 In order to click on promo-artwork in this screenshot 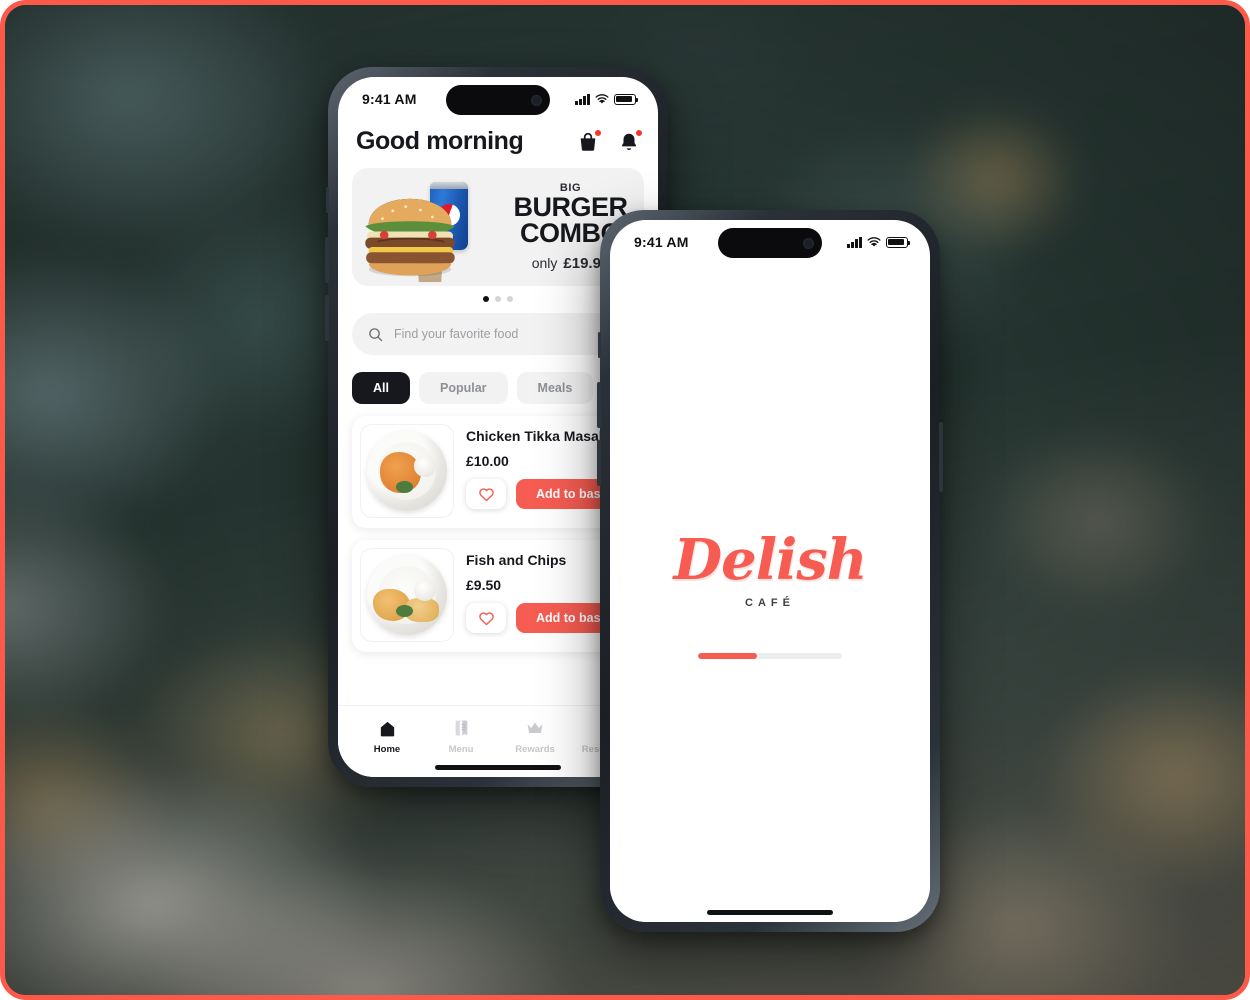, I will do `click(429, 227)`.